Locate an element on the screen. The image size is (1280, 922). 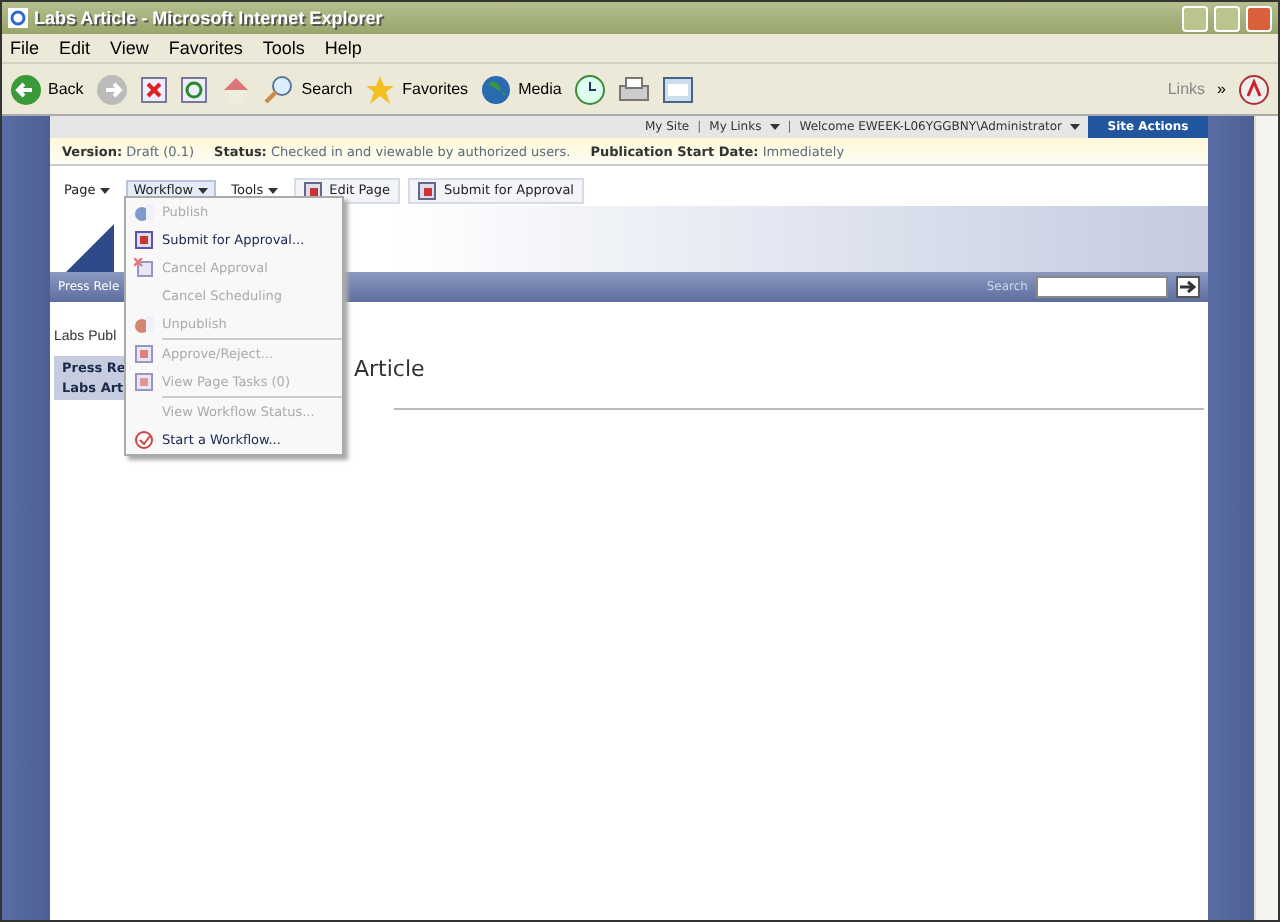
page-heading: Article is located at coordinates (389, 369).